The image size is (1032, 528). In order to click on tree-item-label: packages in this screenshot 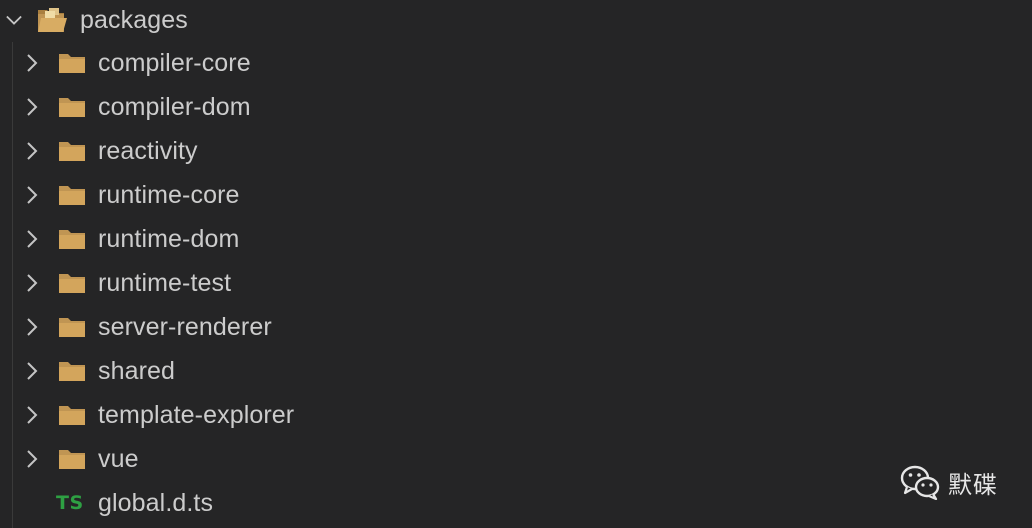, I will do `click(134, 19)`.